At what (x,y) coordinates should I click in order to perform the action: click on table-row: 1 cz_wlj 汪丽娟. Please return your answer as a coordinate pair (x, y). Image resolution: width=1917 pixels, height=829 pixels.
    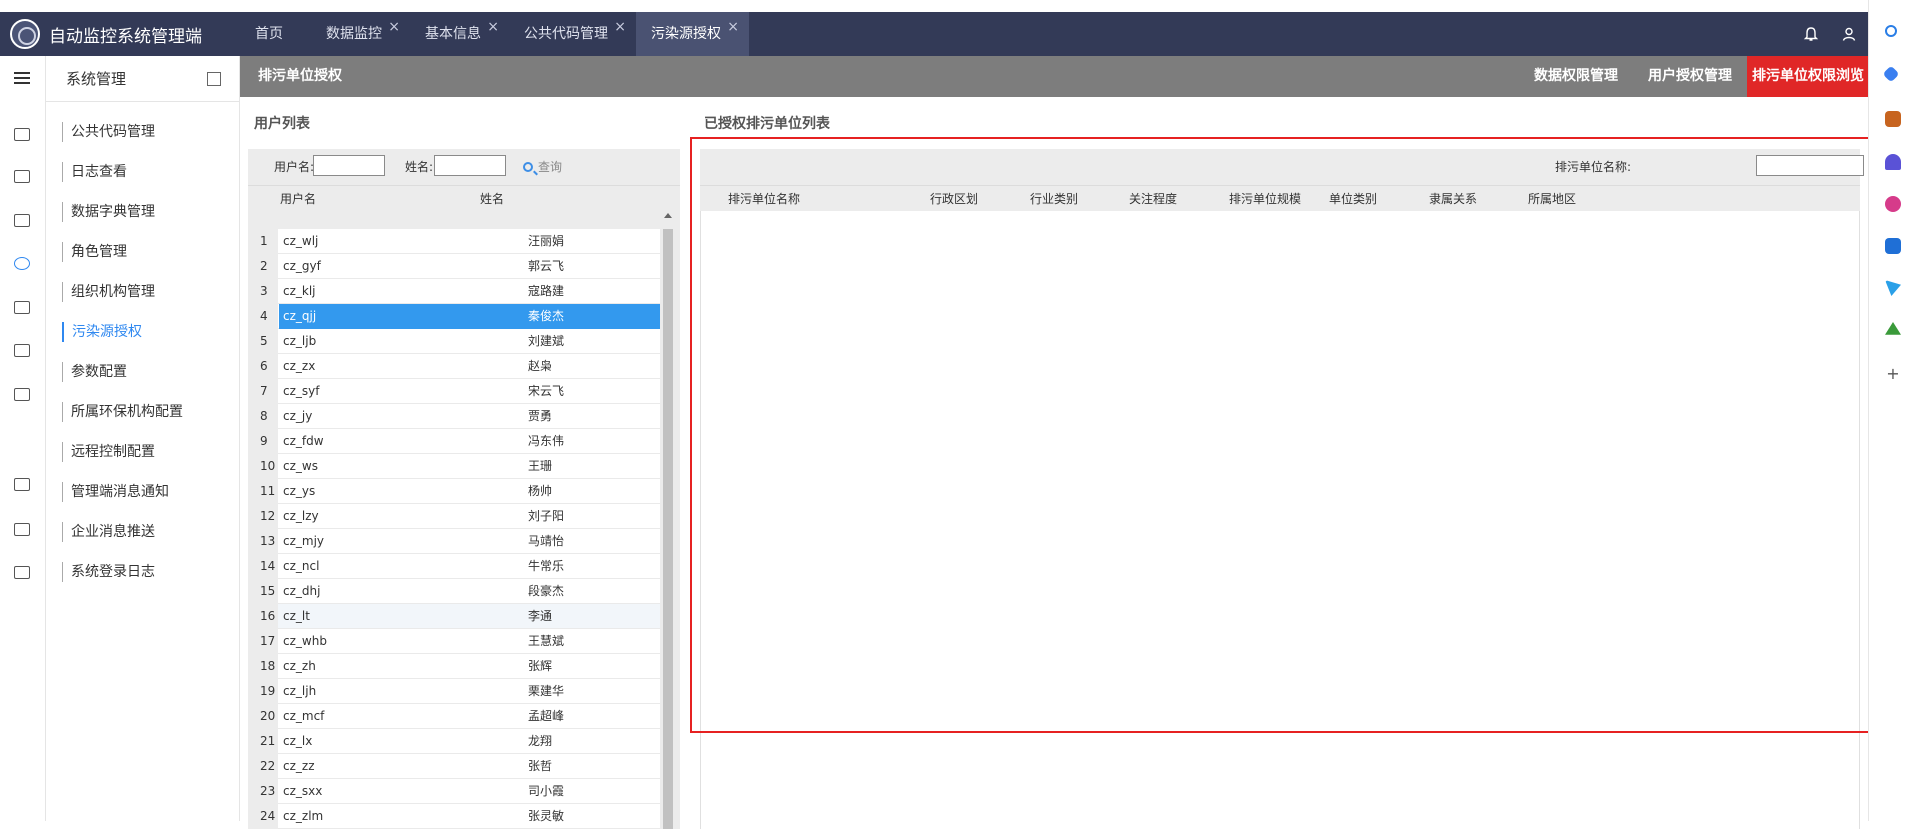
    Looking at the image, I should click on (454, 241).